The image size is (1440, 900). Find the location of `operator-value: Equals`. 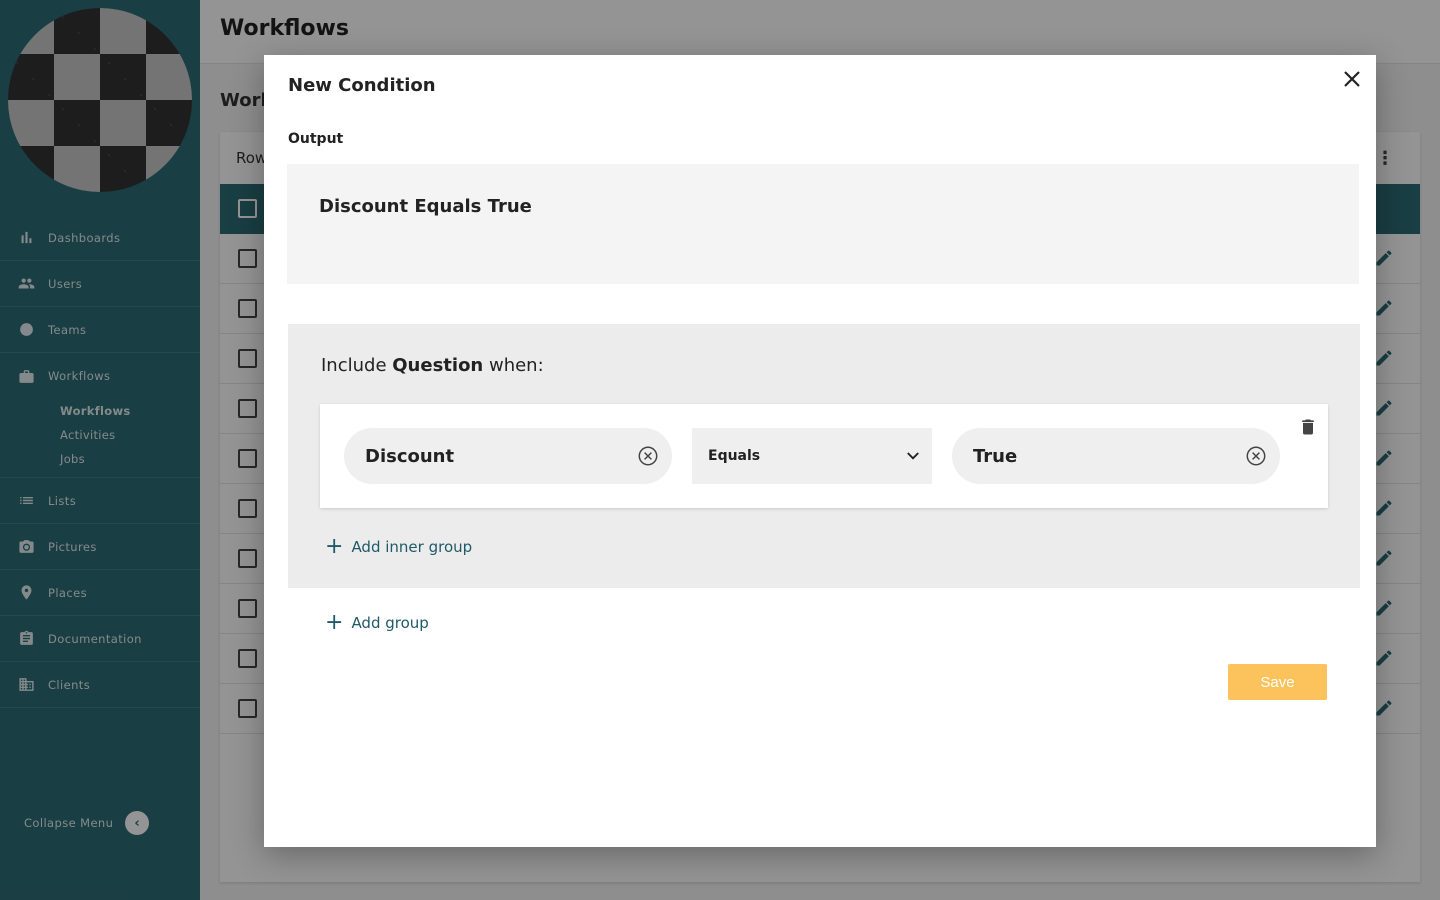

operator-value: Equals is located at coordinates (734, 456).